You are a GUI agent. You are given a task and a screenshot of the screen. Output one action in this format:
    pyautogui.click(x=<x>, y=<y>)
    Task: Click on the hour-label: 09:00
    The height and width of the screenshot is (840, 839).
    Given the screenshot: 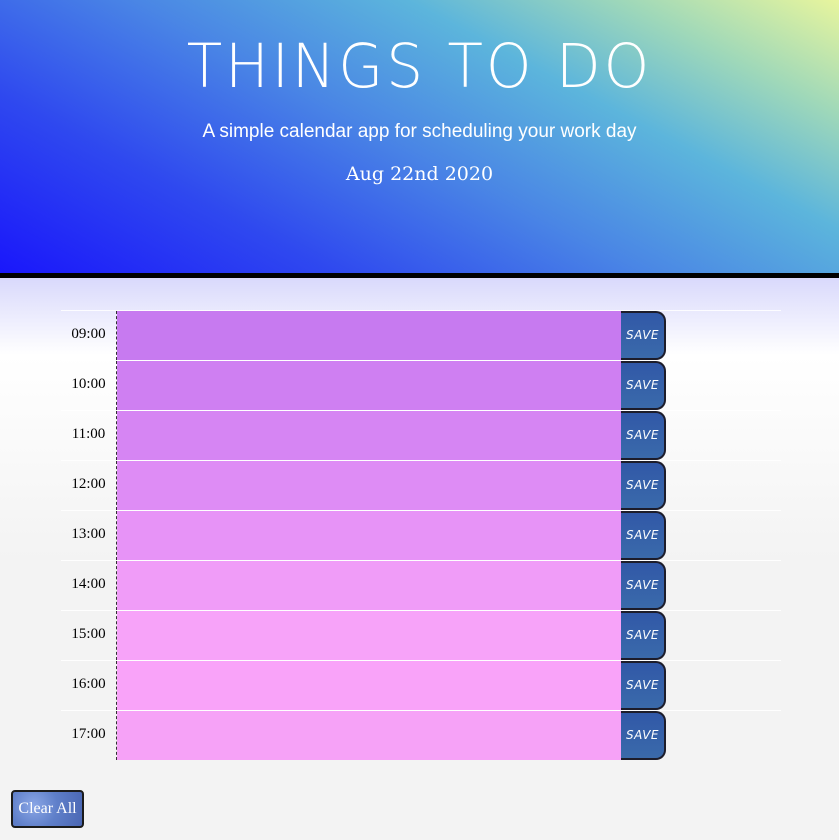 What is the action you would take?
    pyautogui.click(x=89, y=335)
    